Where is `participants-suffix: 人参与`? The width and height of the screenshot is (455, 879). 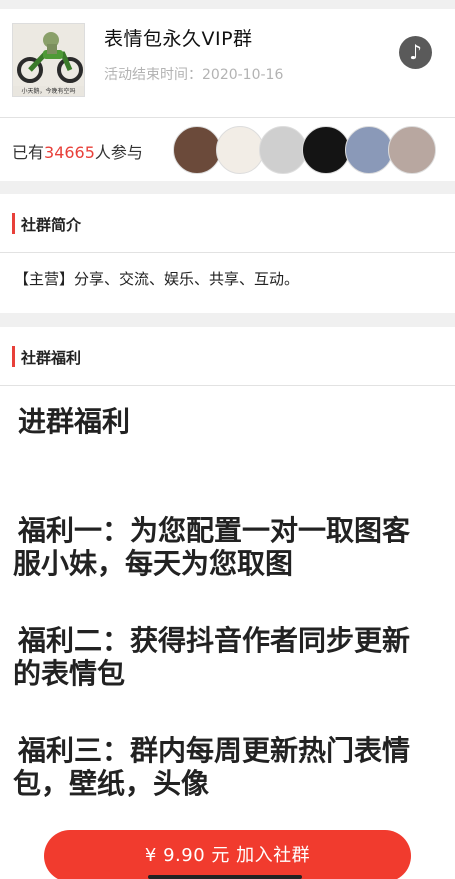 participants-suffix: 人参与 is located at coordinates (118, 152).